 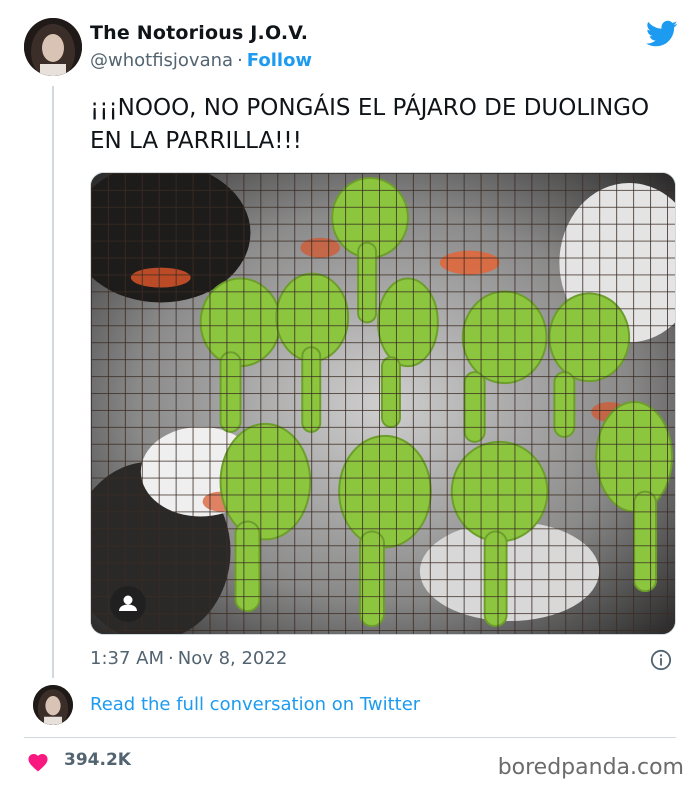 What do you see at coordinates (201, 33) in the screenshot?
I see `author-display-name: The Notorious J.O.V.` at bounding box center [201, 33].